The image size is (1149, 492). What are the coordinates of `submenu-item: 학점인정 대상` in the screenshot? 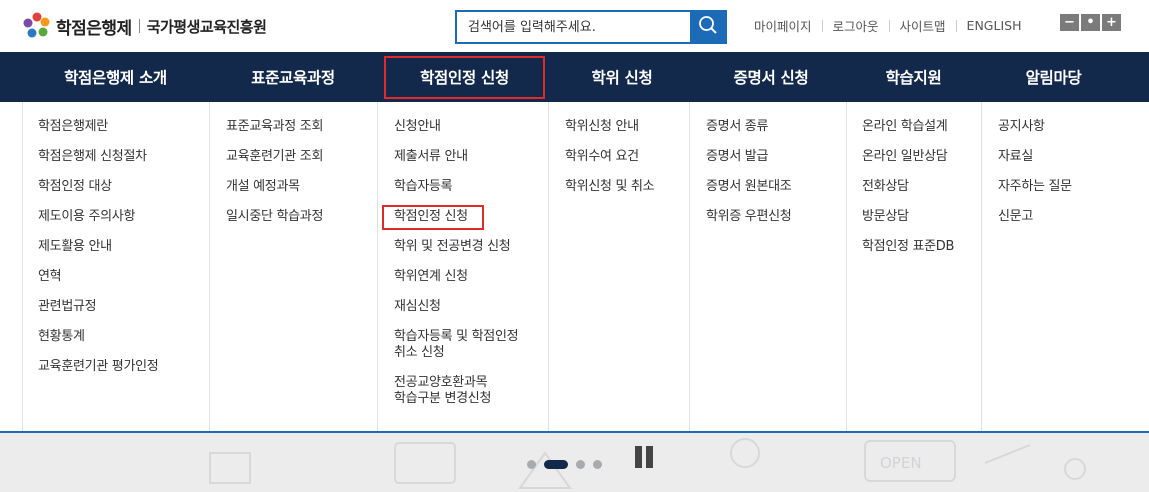 It's located at (123, 187).